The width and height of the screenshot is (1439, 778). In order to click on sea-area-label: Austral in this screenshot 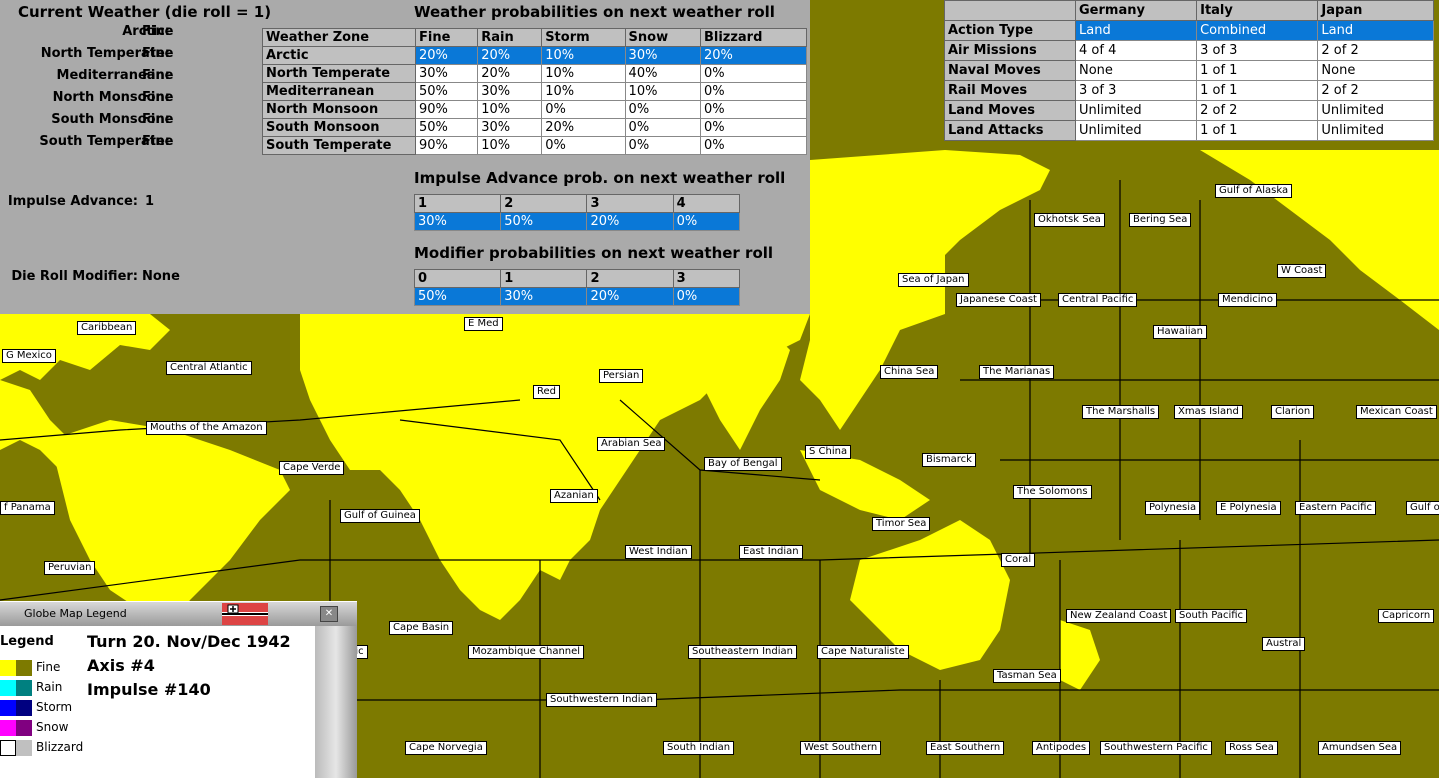, I will do `click(1284, 644)`.